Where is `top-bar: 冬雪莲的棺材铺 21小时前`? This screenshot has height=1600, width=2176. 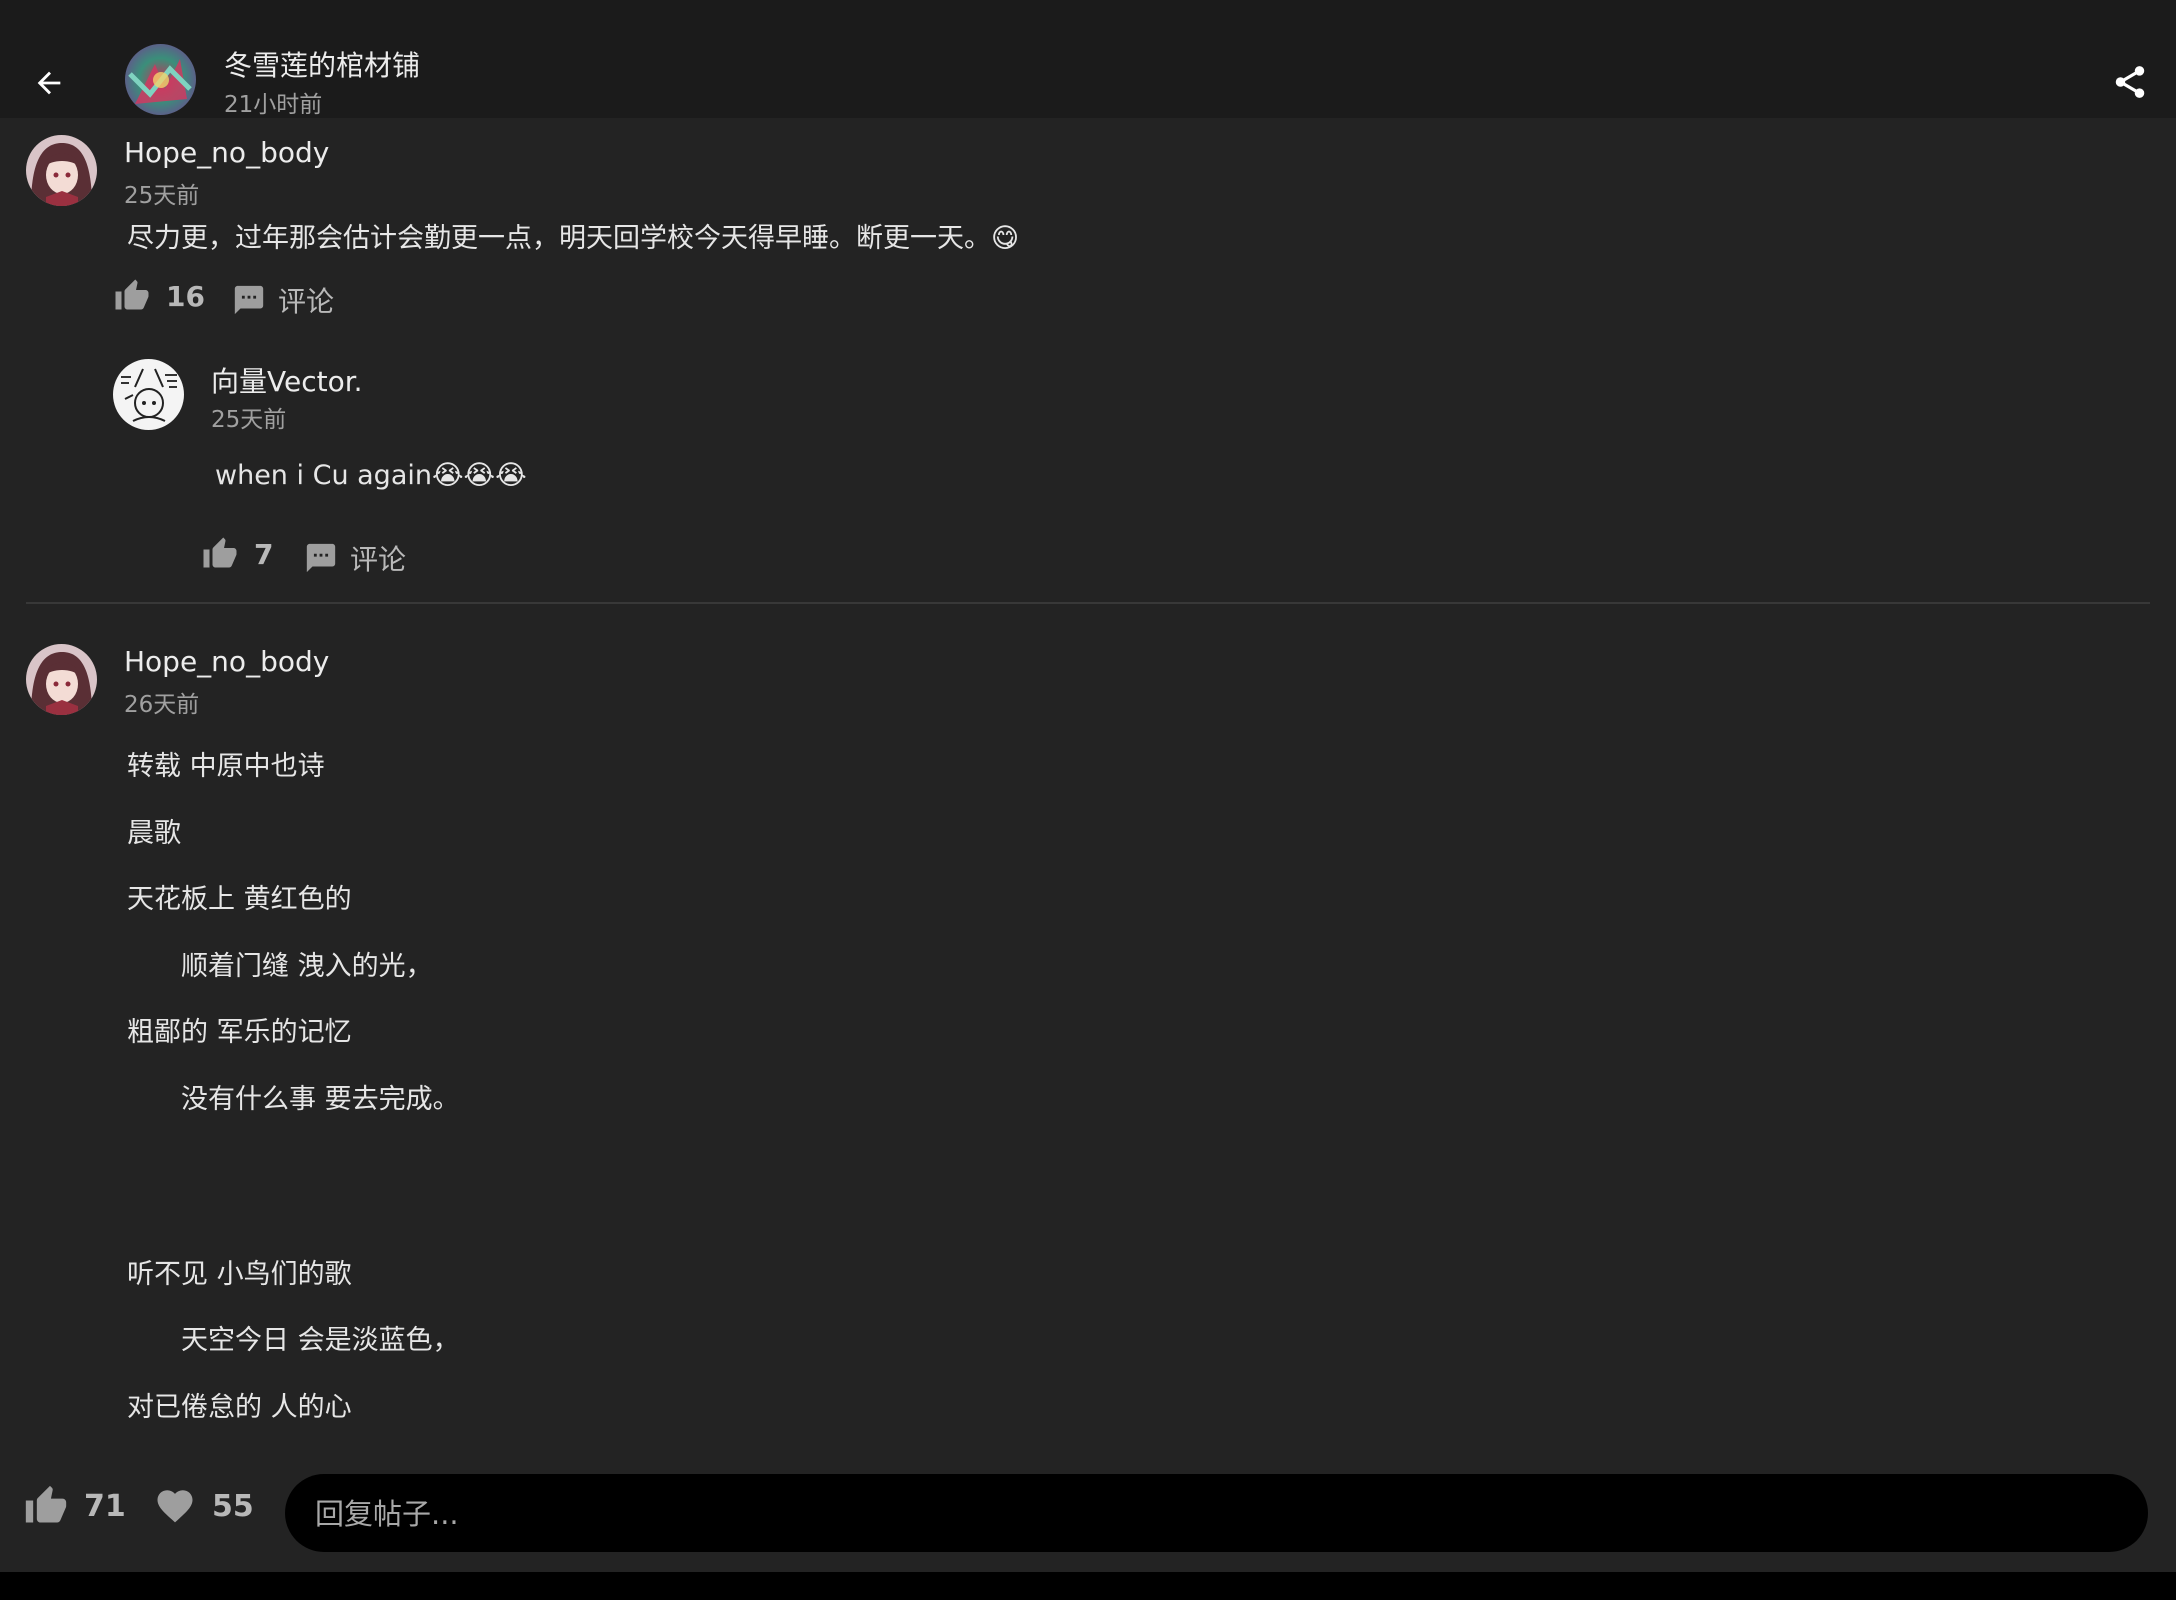
top-bar: 冬雪莲的棺材铺 21小时前 is located at coordinates (1088, 59).